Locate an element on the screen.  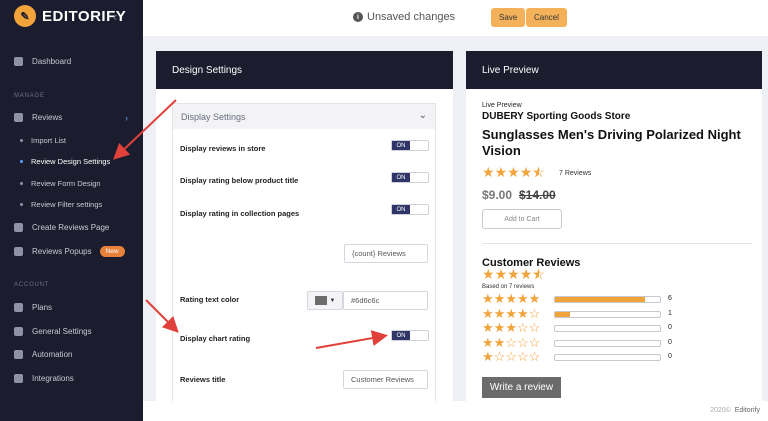
top-bar: i Unsaved changes Save Cancel is located at coordinates (455, 18).